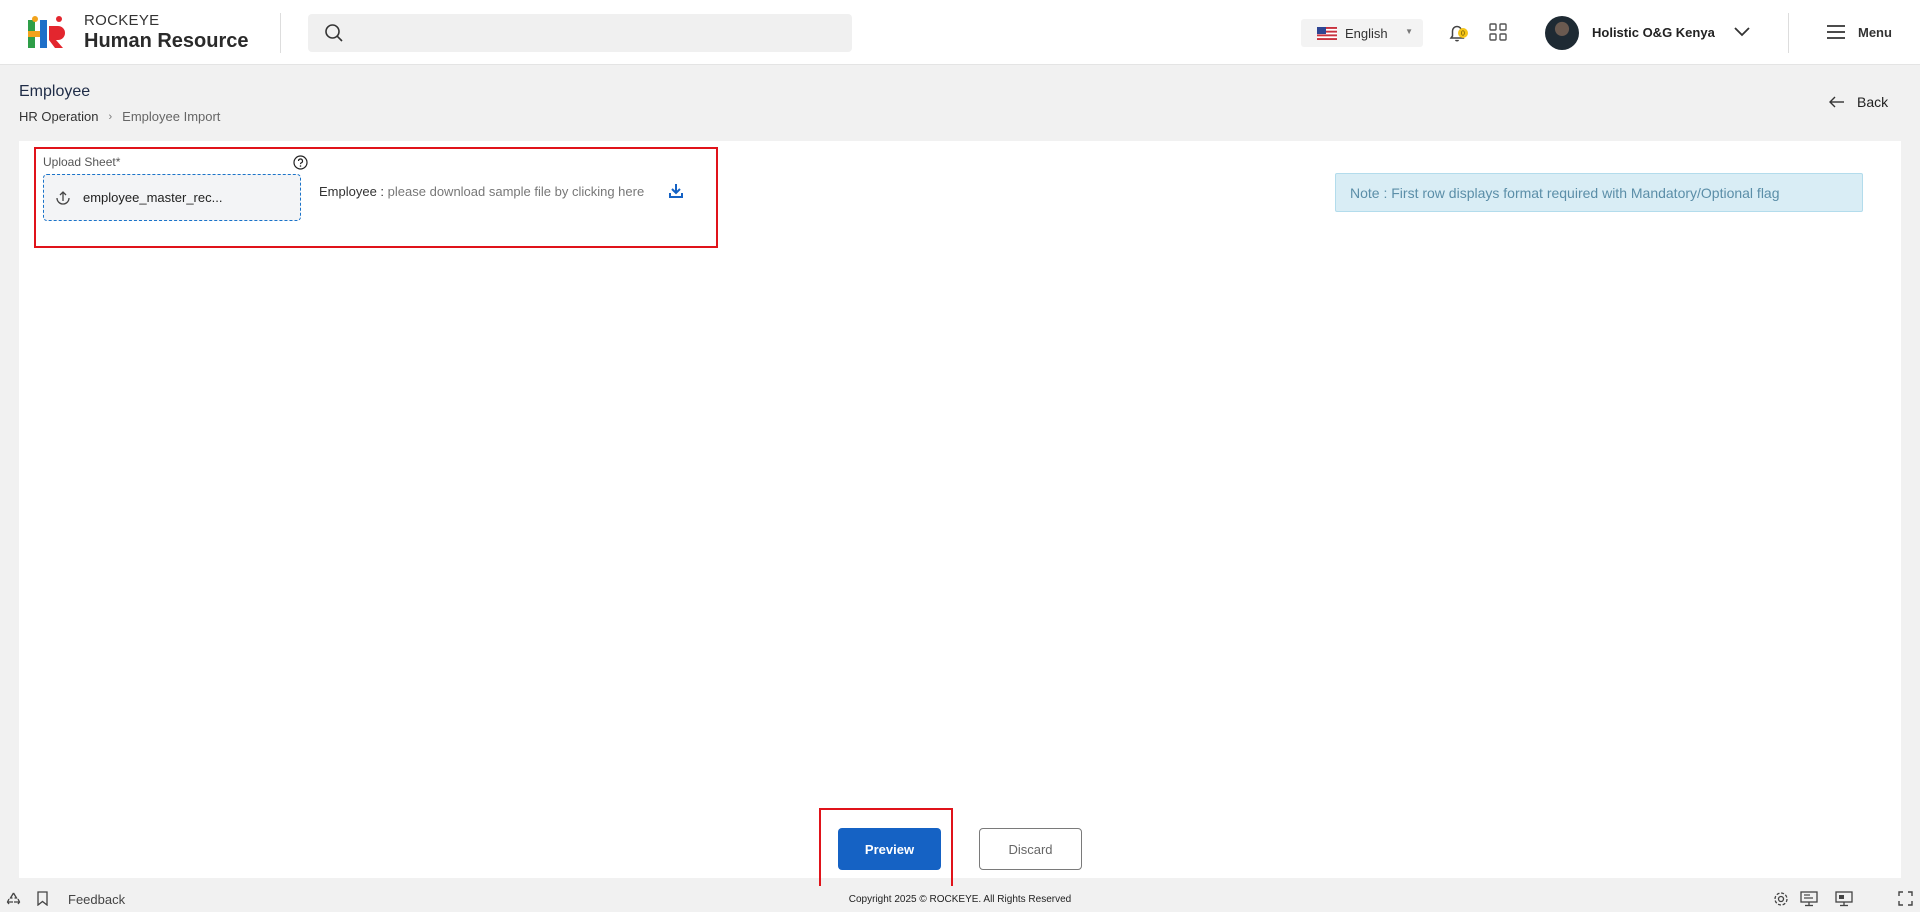  Describe the element at coordinates (889, 849) in the screenshot. I see `preview-button: Preview` at that location.